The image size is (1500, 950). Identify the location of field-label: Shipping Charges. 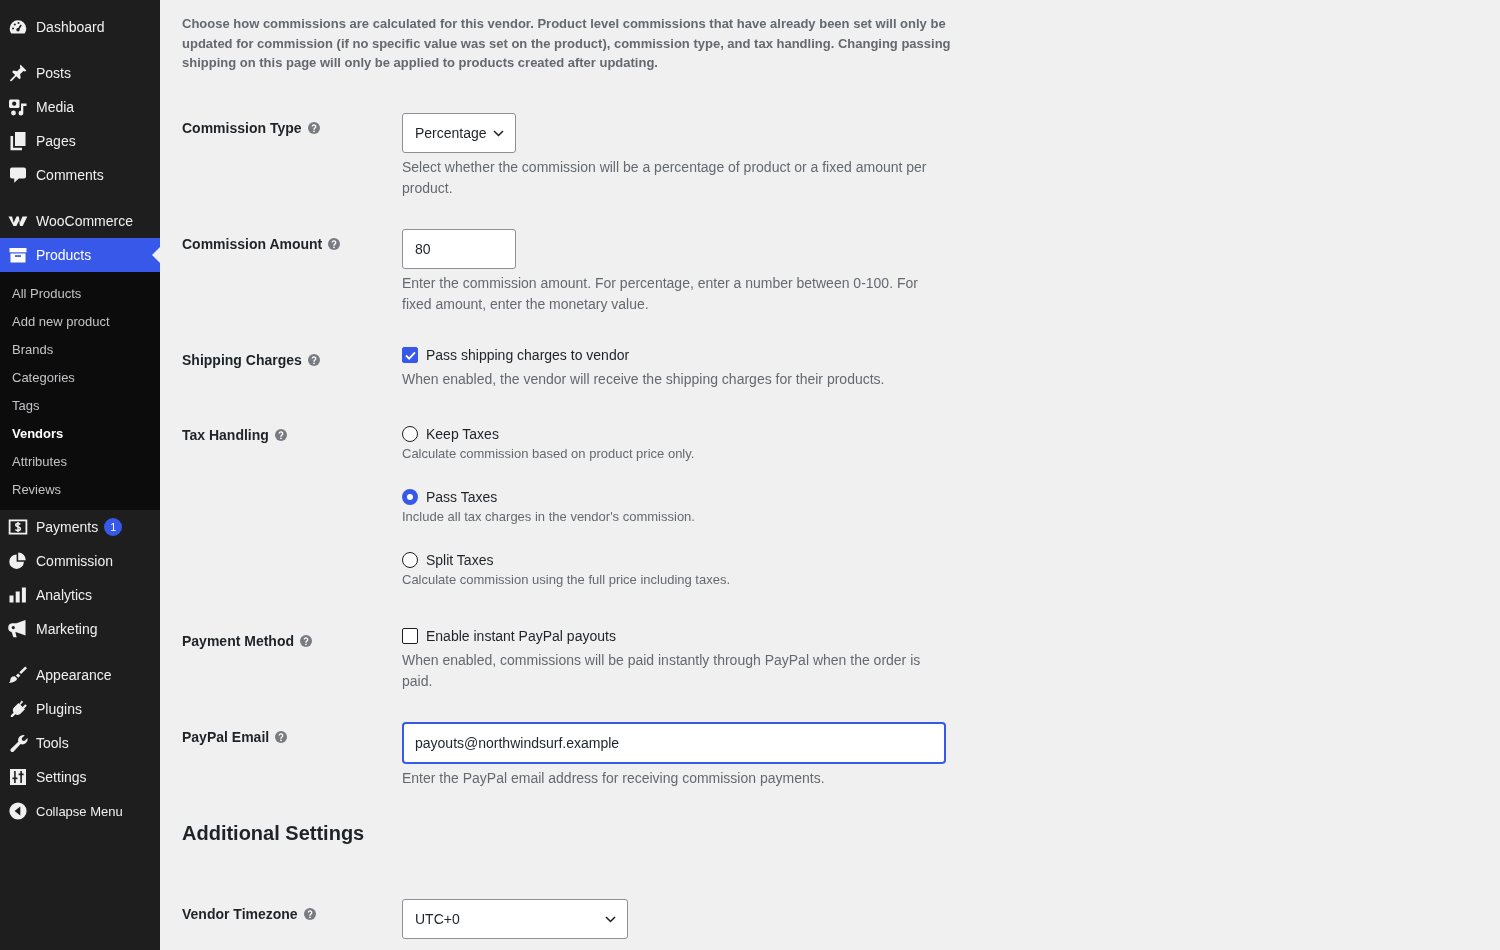
(242, 360).